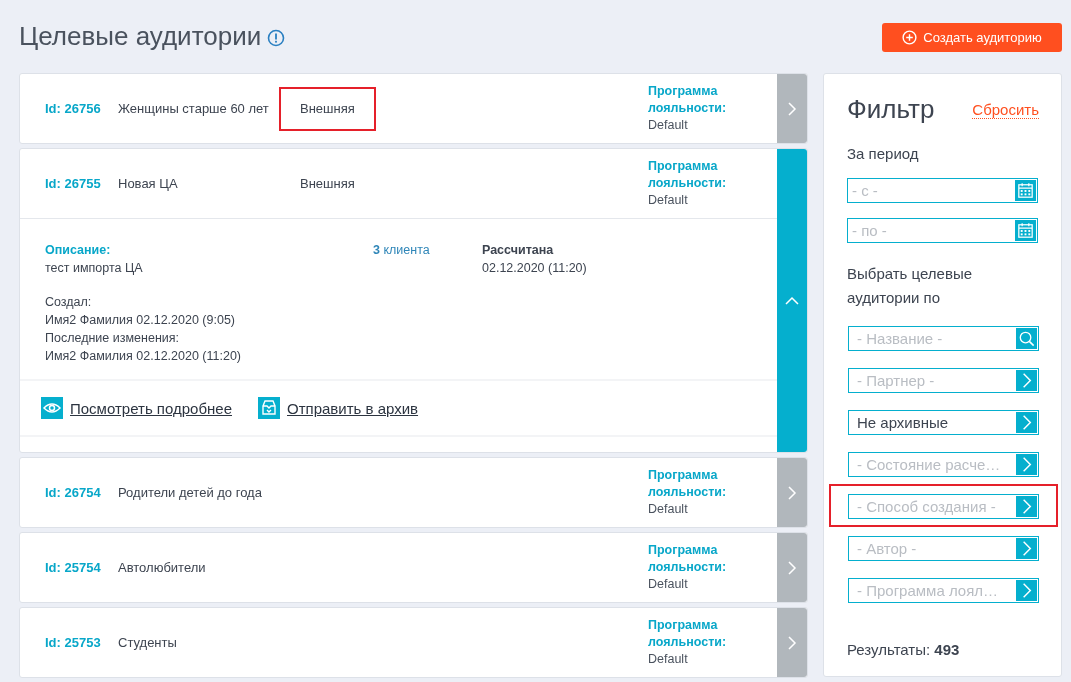 The width and height of the screenshot is (1071, 682). What do you see at coordinates (943, 380) in the screenshot?
I see `select-field: - Партнер -` at bounding box center [943, 380].